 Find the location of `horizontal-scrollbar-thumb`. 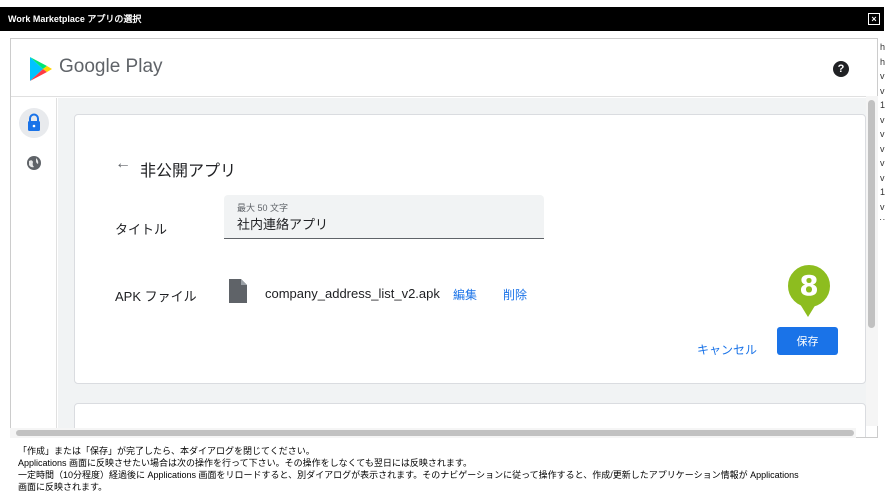

horizontal-scrollbar-thumb is located at coordinates (435, 433).